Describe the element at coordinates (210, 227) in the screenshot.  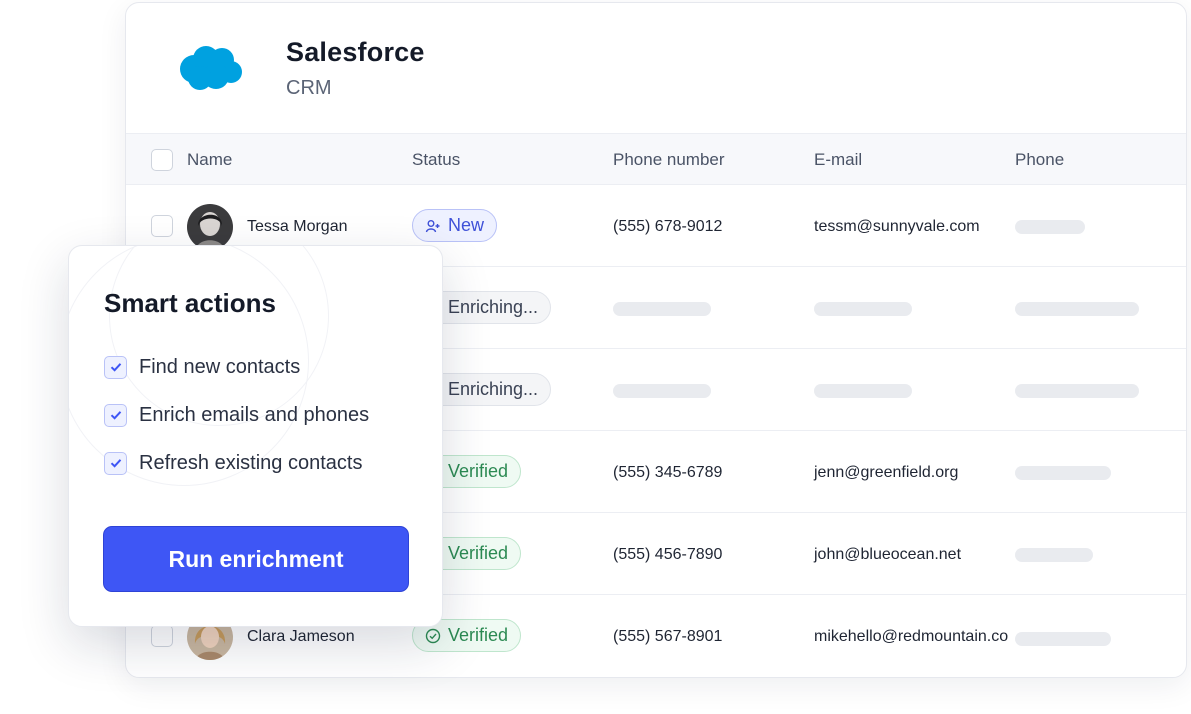
I see `avatar` at that location.